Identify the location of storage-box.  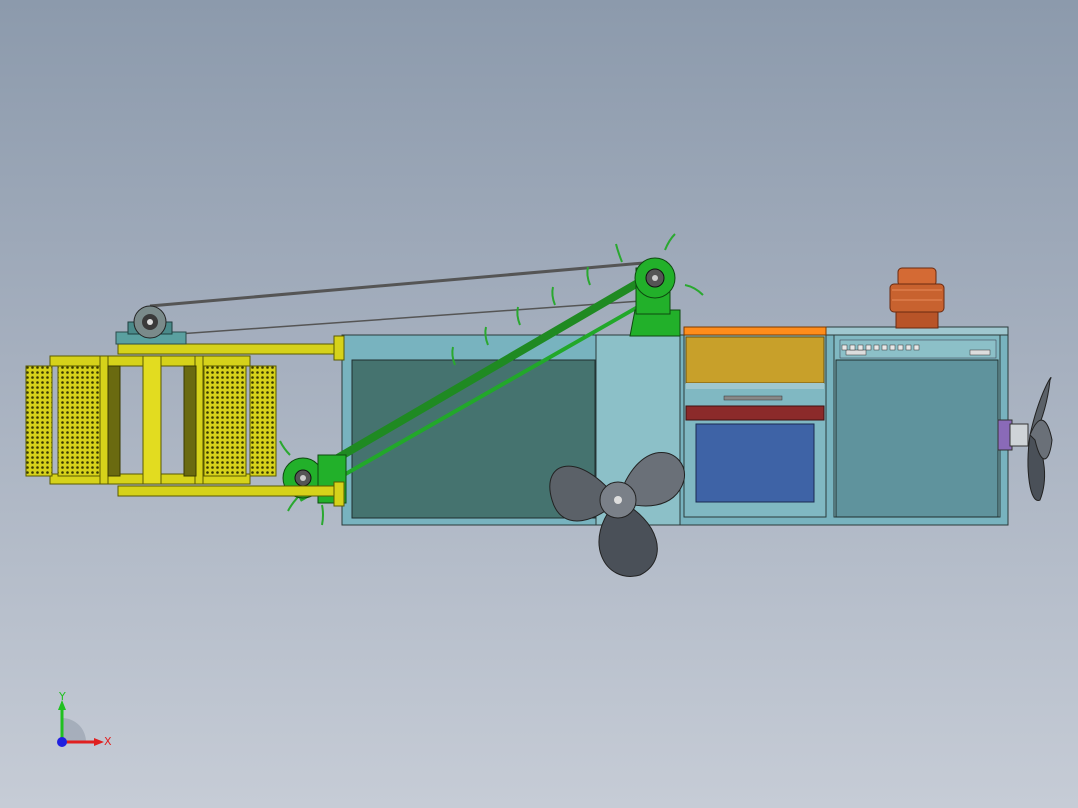
(755, 463).